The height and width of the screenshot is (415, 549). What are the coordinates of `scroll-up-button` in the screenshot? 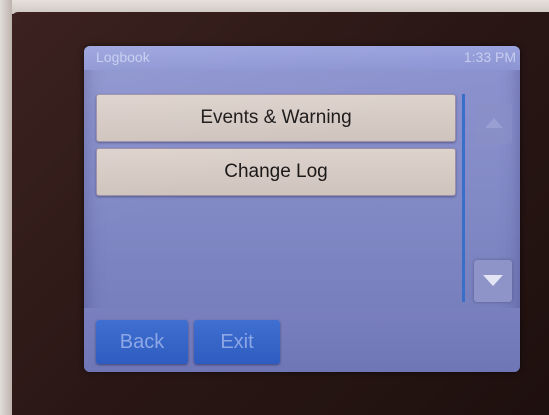 It's located at (494, 124).